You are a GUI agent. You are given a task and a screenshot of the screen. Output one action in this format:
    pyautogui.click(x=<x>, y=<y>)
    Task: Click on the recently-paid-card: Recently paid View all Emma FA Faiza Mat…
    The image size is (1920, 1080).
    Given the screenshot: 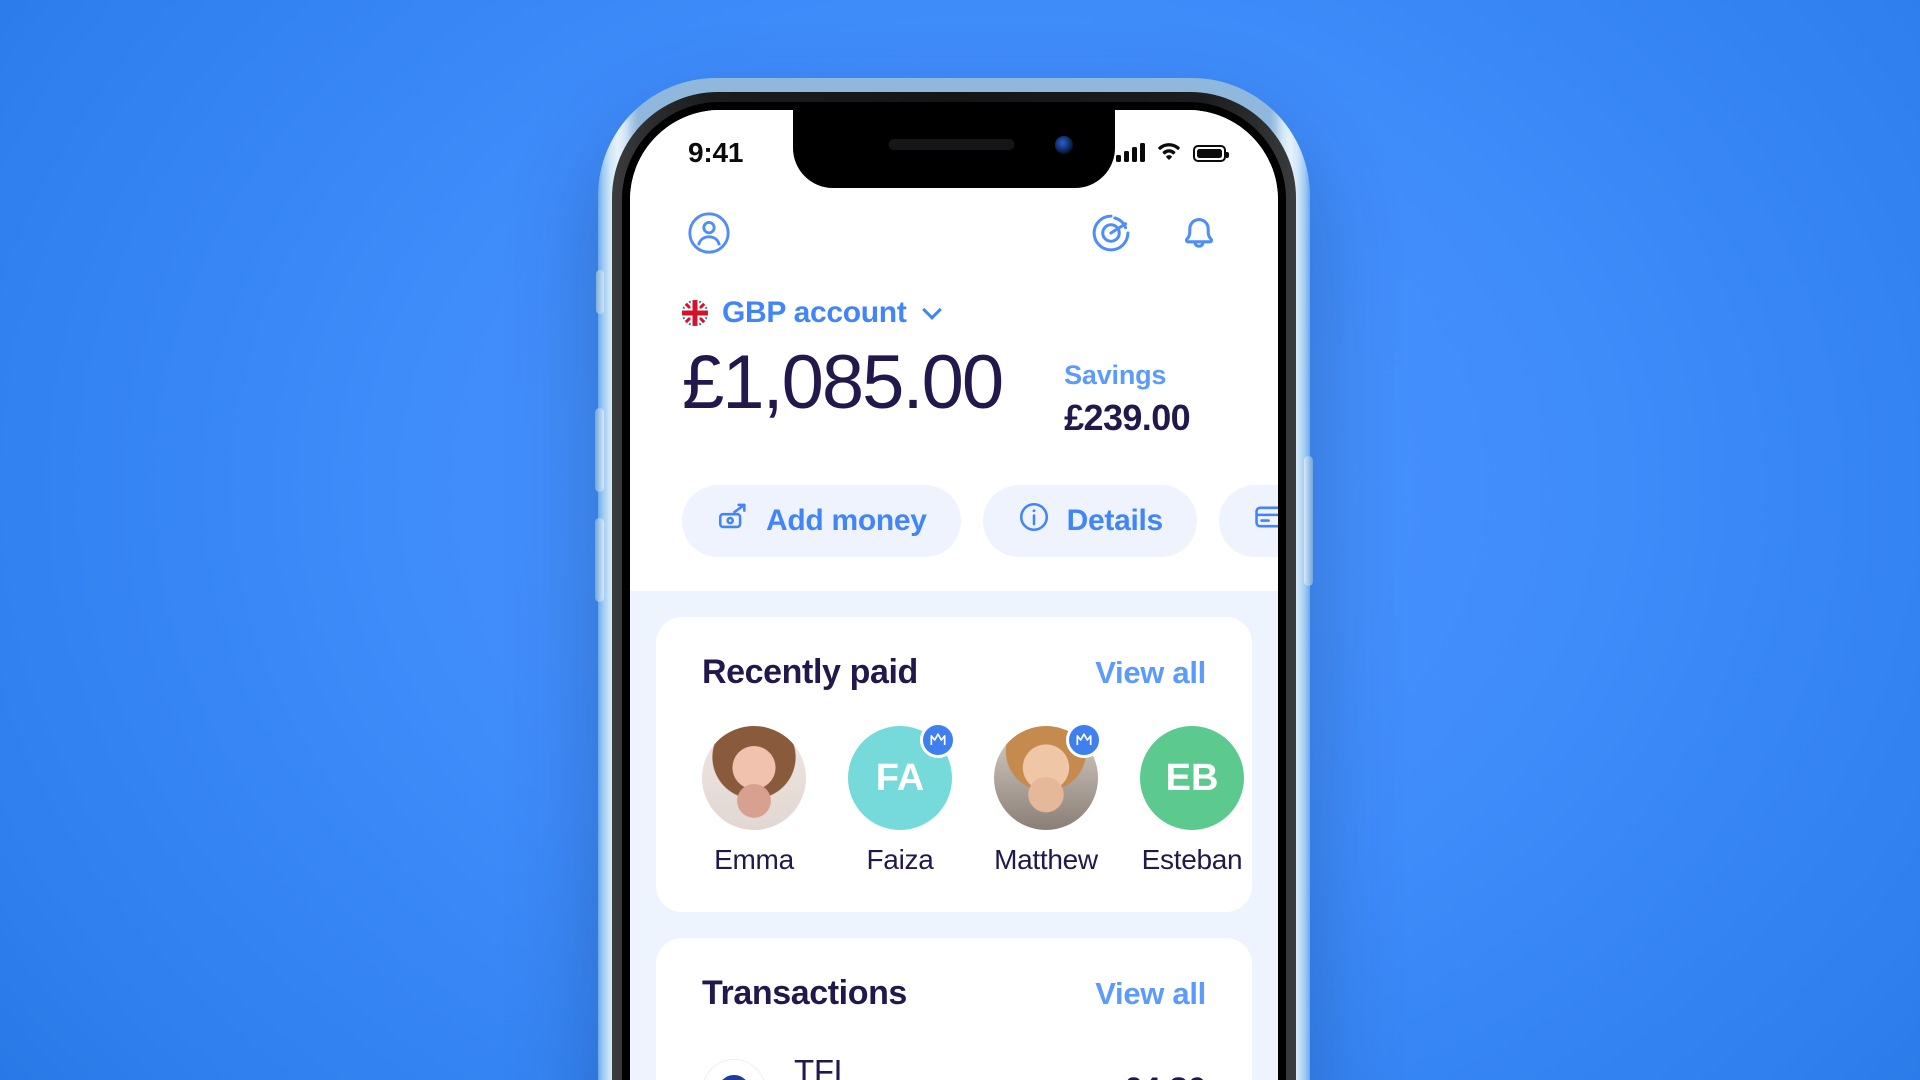 What is the action you would take?
    pyautogui.click(x=954, y=764)
    